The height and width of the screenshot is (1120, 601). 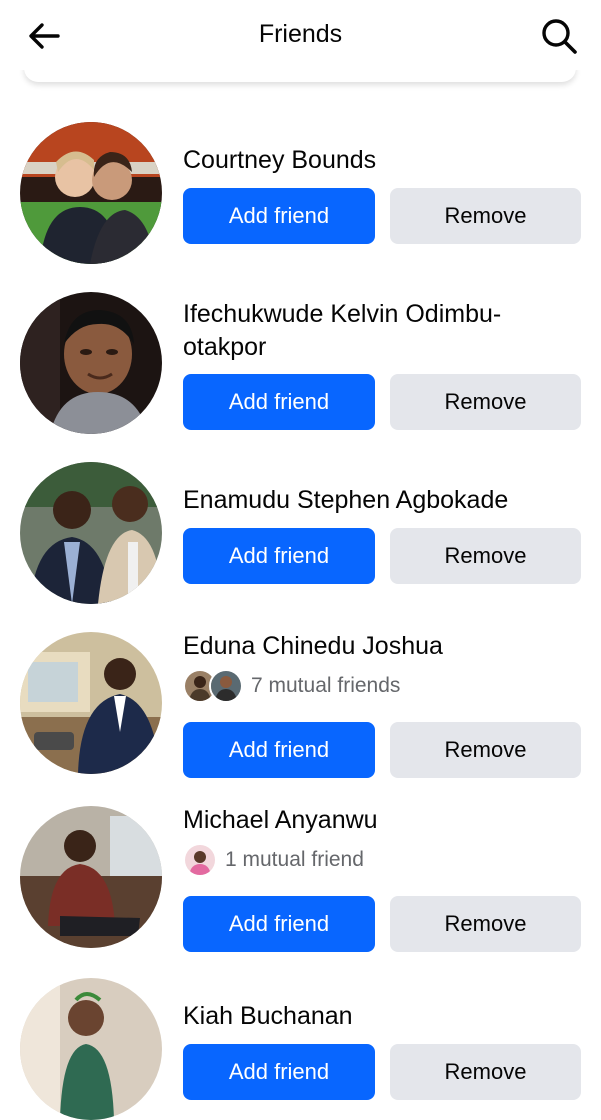 I want to click on friend-name: Eduna Chinedu Joshua, so click(x=383, y=646).